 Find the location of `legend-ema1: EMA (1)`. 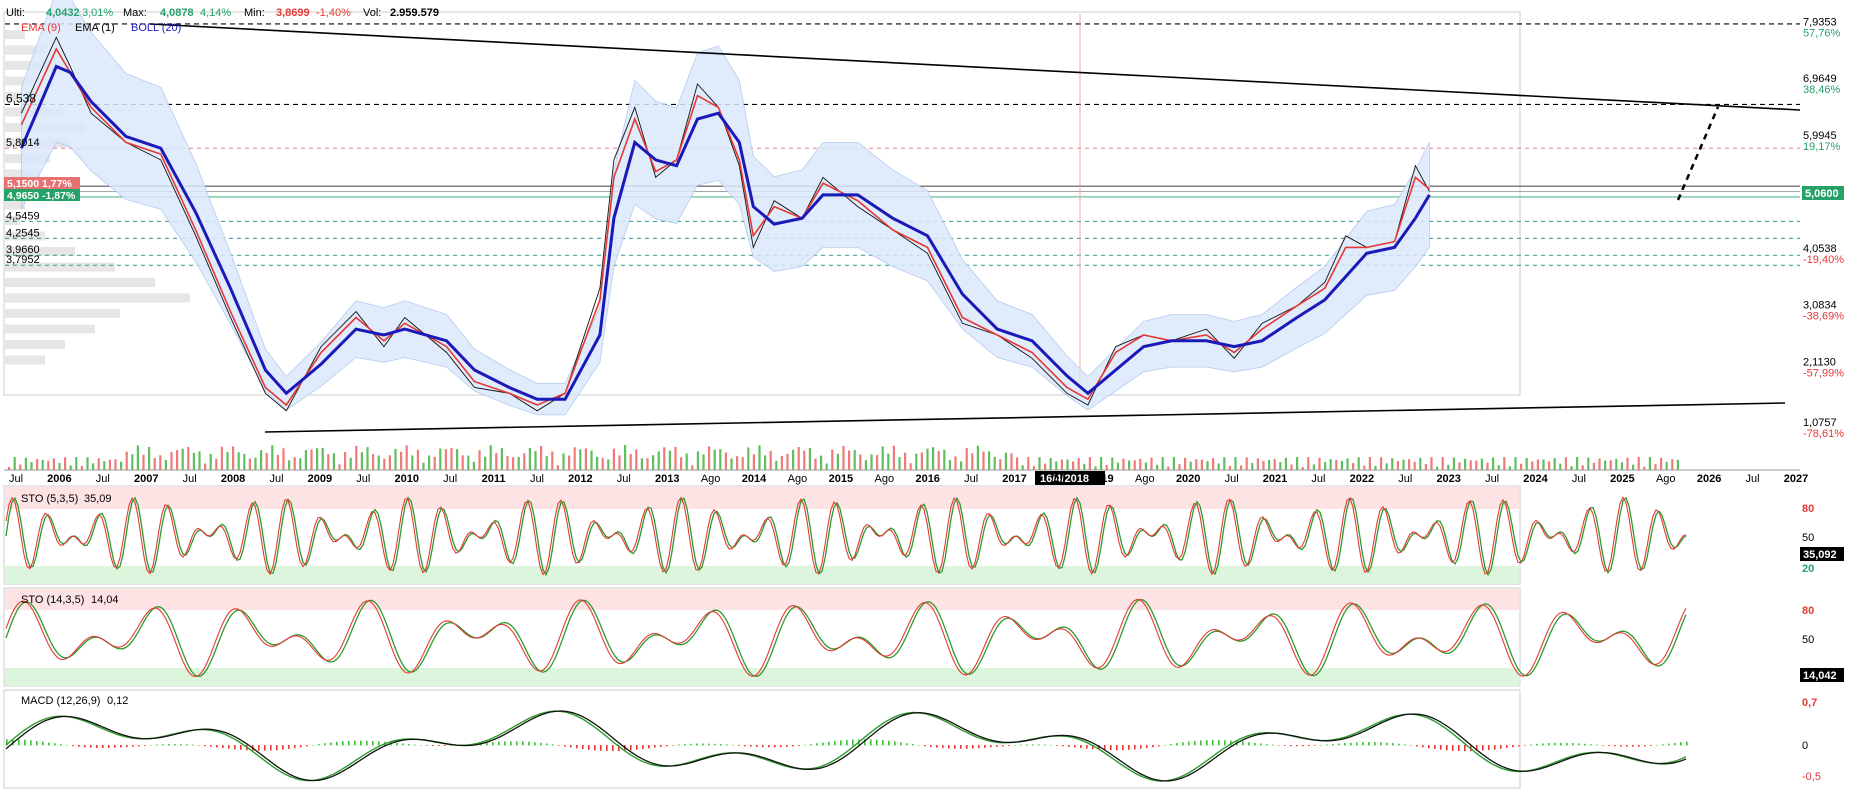

legend-ema1: EMA (1) is located at coordinates (95, 28).